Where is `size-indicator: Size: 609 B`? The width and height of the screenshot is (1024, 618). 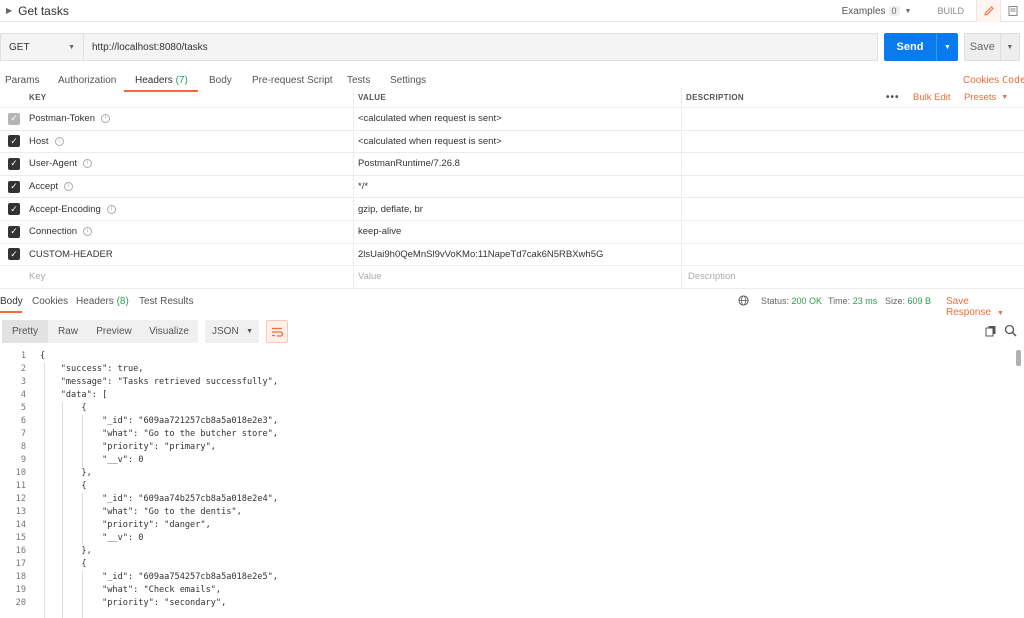
size-indicator: Size: 609 B is located at coordinates (908, 301).